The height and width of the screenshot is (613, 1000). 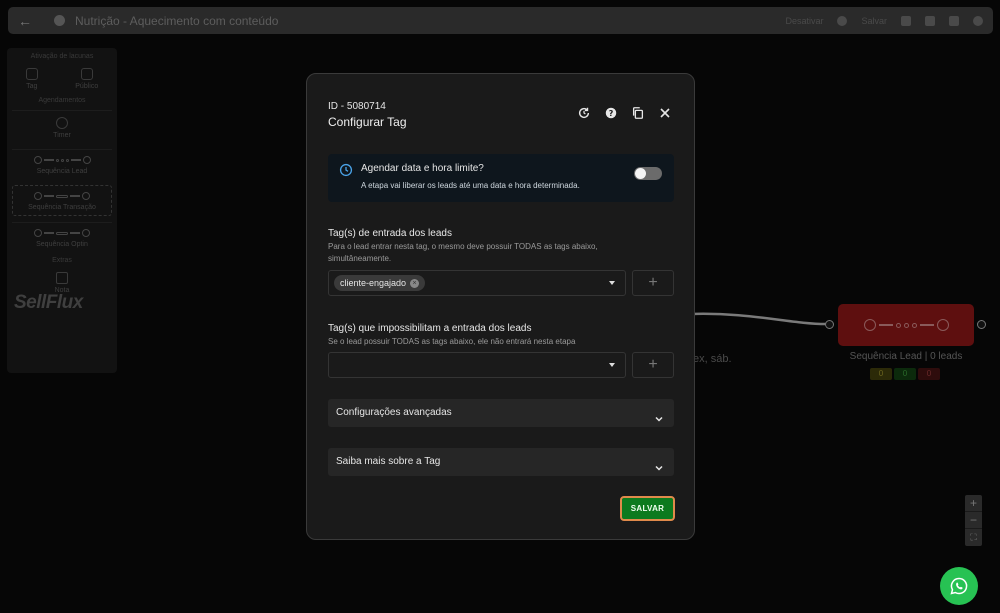 What do you see at coordinates (62, 56) in the screenshot?
I see `section-actions: Ativação de lacunas` at bounding box center [62, 56].